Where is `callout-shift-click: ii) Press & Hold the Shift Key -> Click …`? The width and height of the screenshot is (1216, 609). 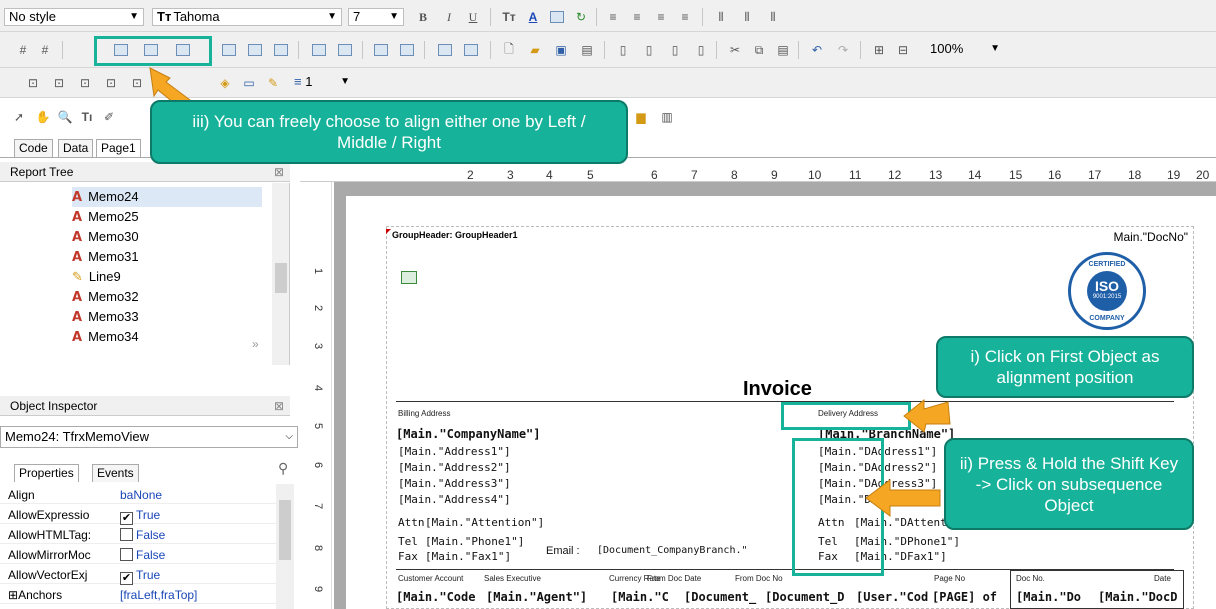
callout-shift-click: ii) Press & Hold the Shift Key -> Click … is located at coordinates (1069, 484).